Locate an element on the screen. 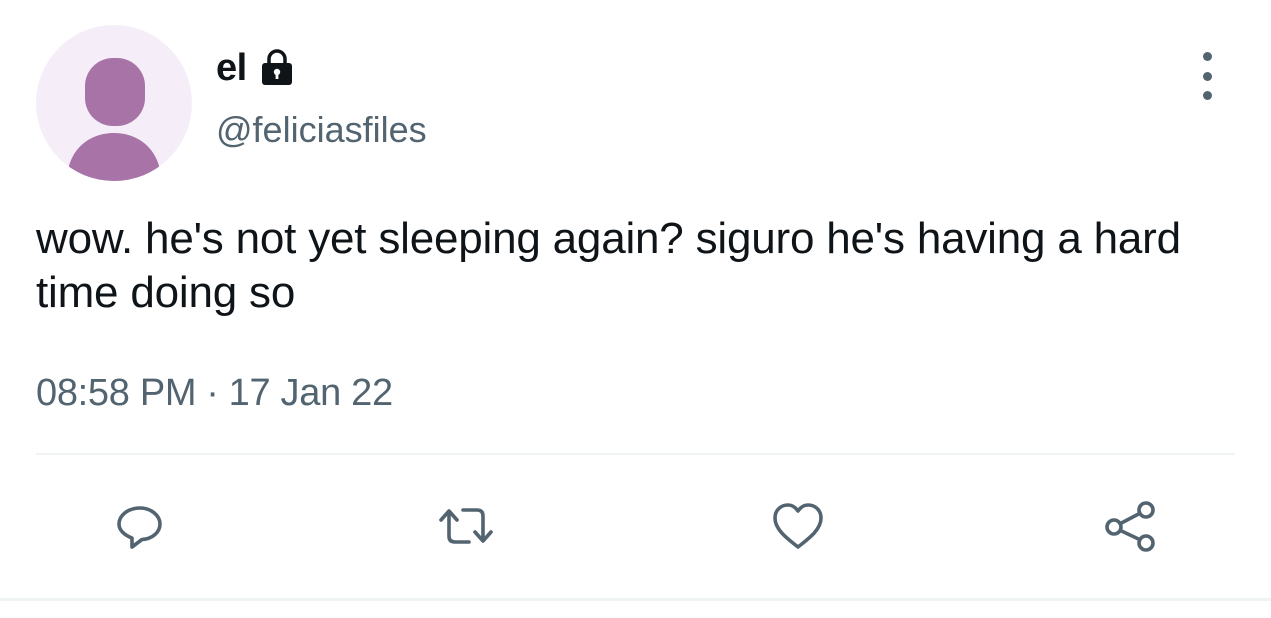  tweet-timestamp: 08:58 PM · 17 Jan 22 is located at coordinates (214, 393).